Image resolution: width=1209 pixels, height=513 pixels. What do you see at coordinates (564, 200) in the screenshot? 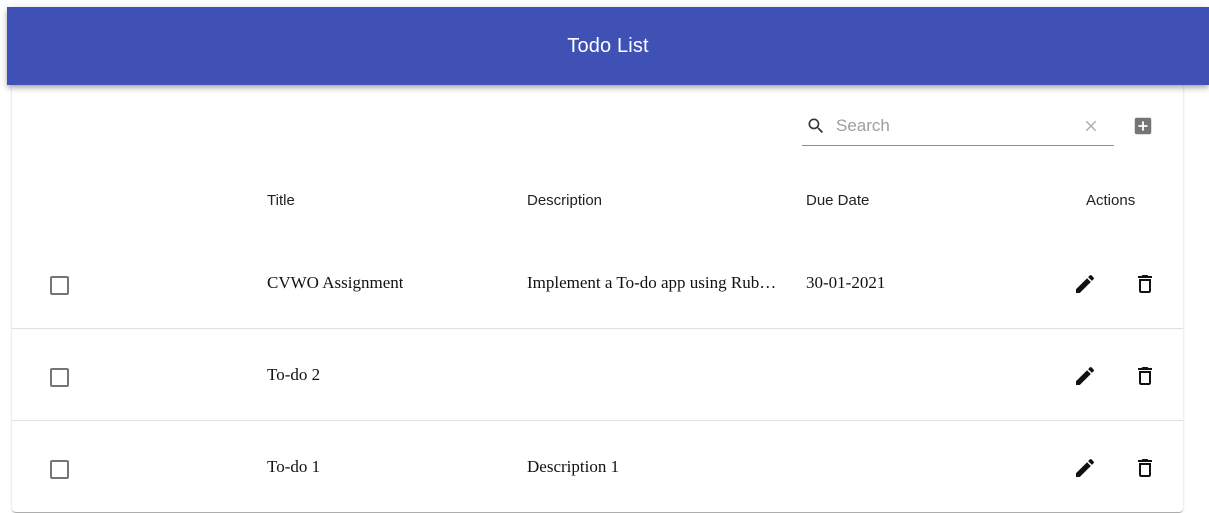
I see `column-header-description: Description` at bounding box center [564, 200].